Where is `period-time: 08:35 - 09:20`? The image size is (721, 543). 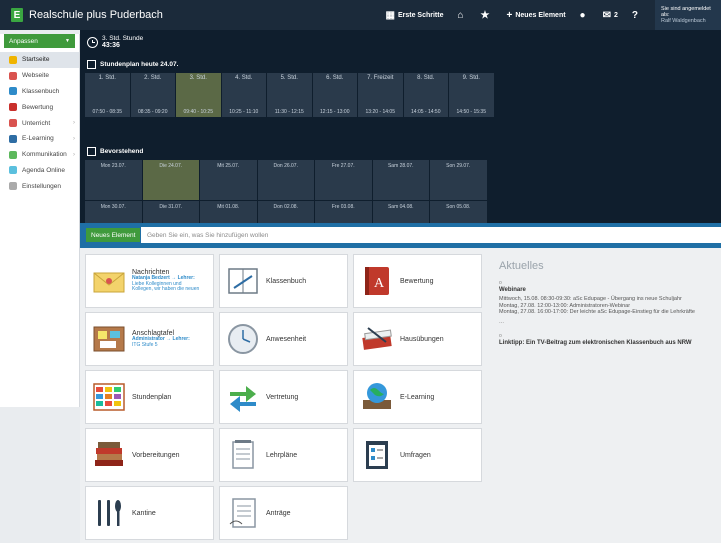 period-time: 08:35 - 09:20 is located at coordinates (153, 112).